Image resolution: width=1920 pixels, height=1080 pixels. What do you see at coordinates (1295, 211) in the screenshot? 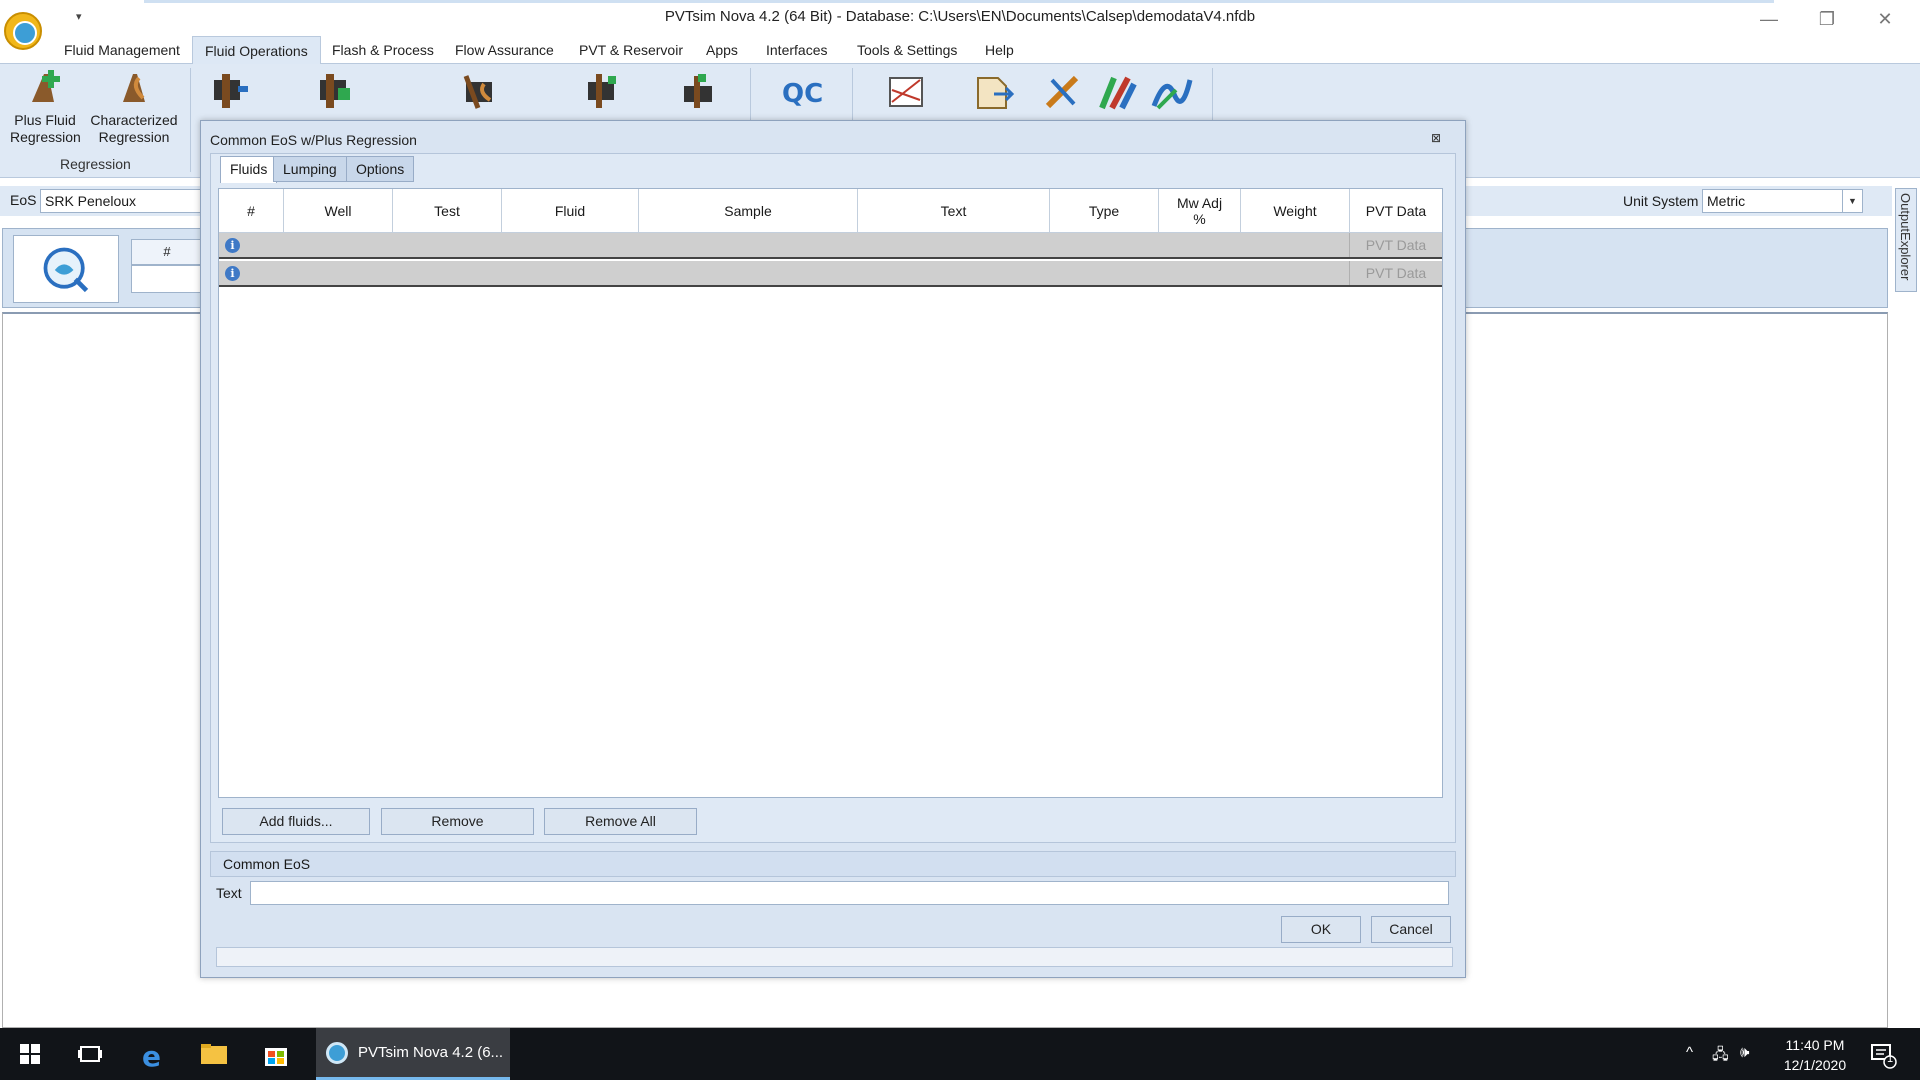
I see `column-header-weight: Weight` at bounding box center [1295, 211].